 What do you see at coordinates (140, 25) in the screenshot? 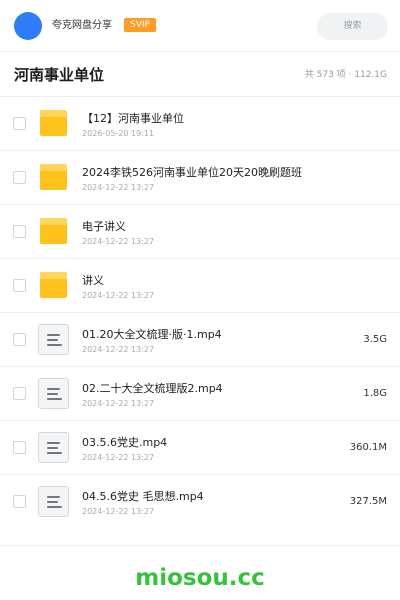
I see `svip-badge: SVIP` at bounding box center [140, 25].